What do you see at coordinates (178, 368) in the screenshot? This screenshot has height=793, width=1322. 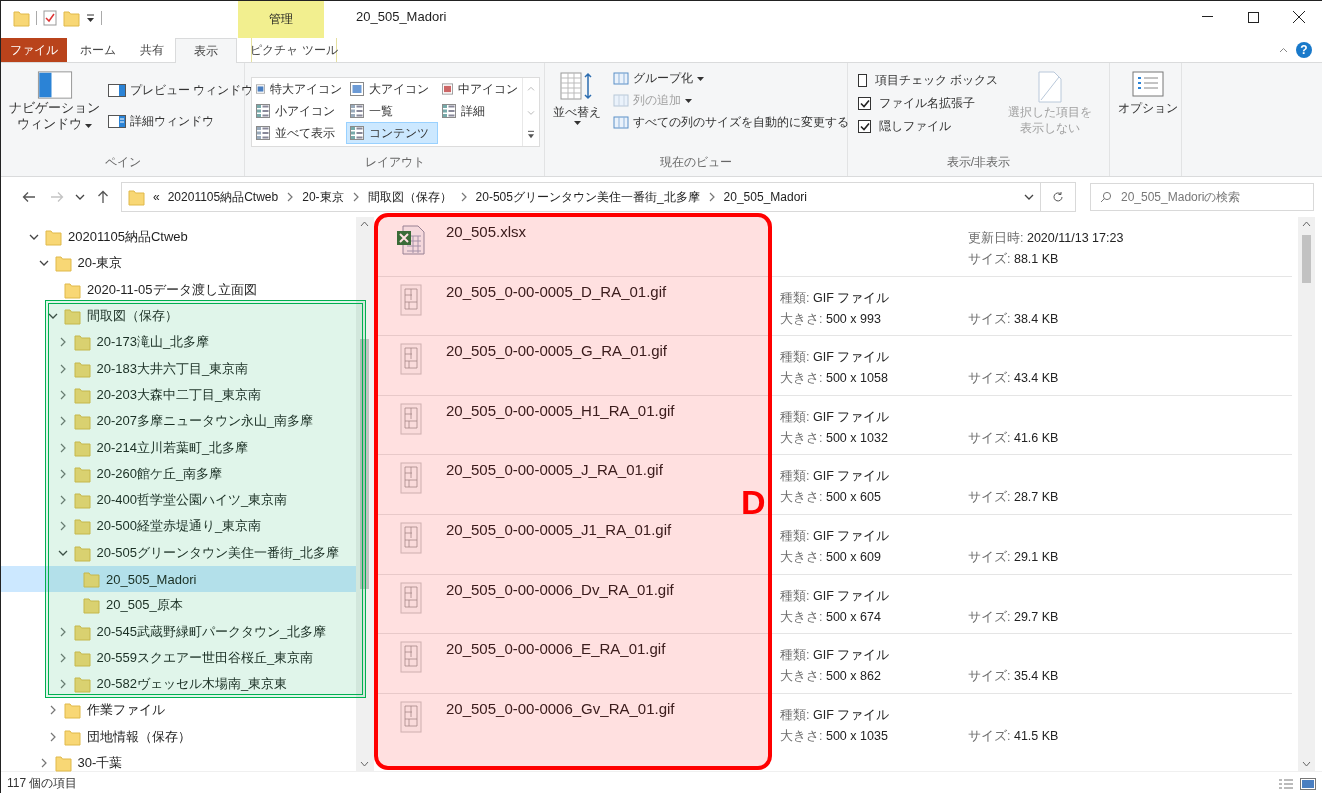 I see `tree-item: 20-183大井六丁目_東京南` at bounding box center [178, 368].